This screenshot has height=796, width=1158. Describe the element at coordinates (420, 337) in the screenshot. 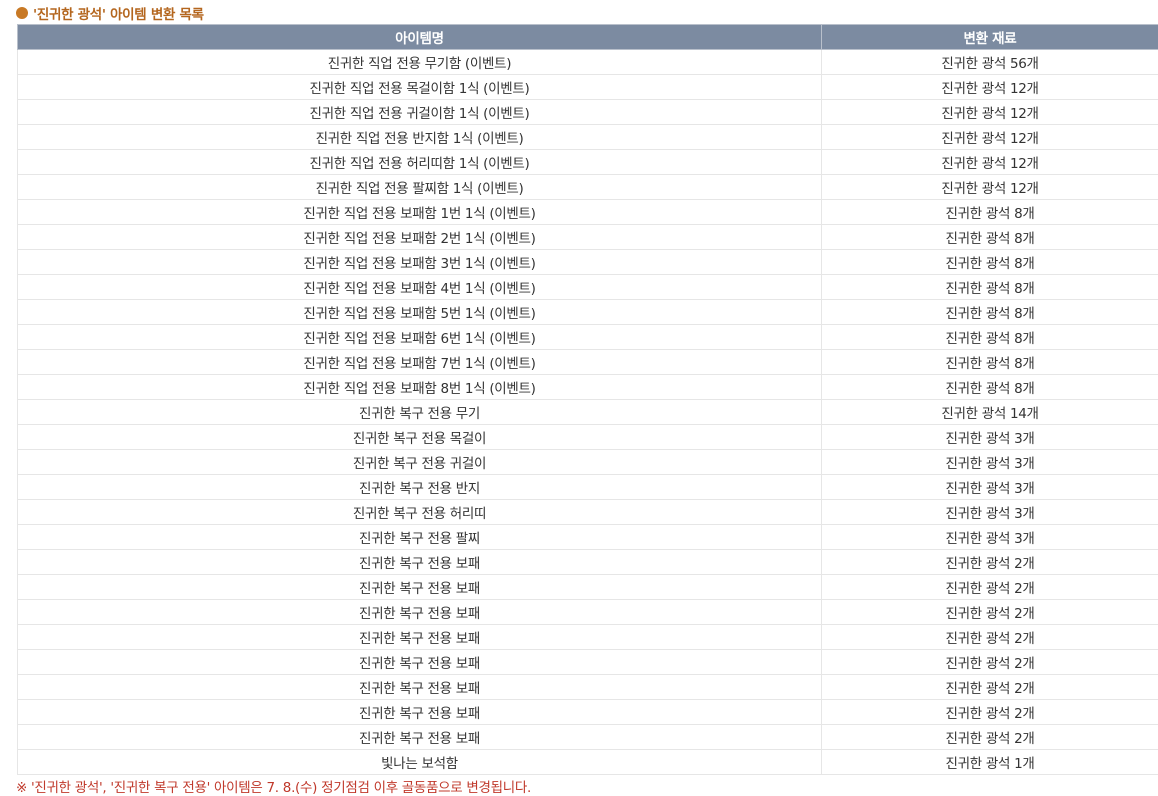

I see `item-name-cell: 진귀한 직업 전용 보패함 6번 1식 (이벤트)` at that location.